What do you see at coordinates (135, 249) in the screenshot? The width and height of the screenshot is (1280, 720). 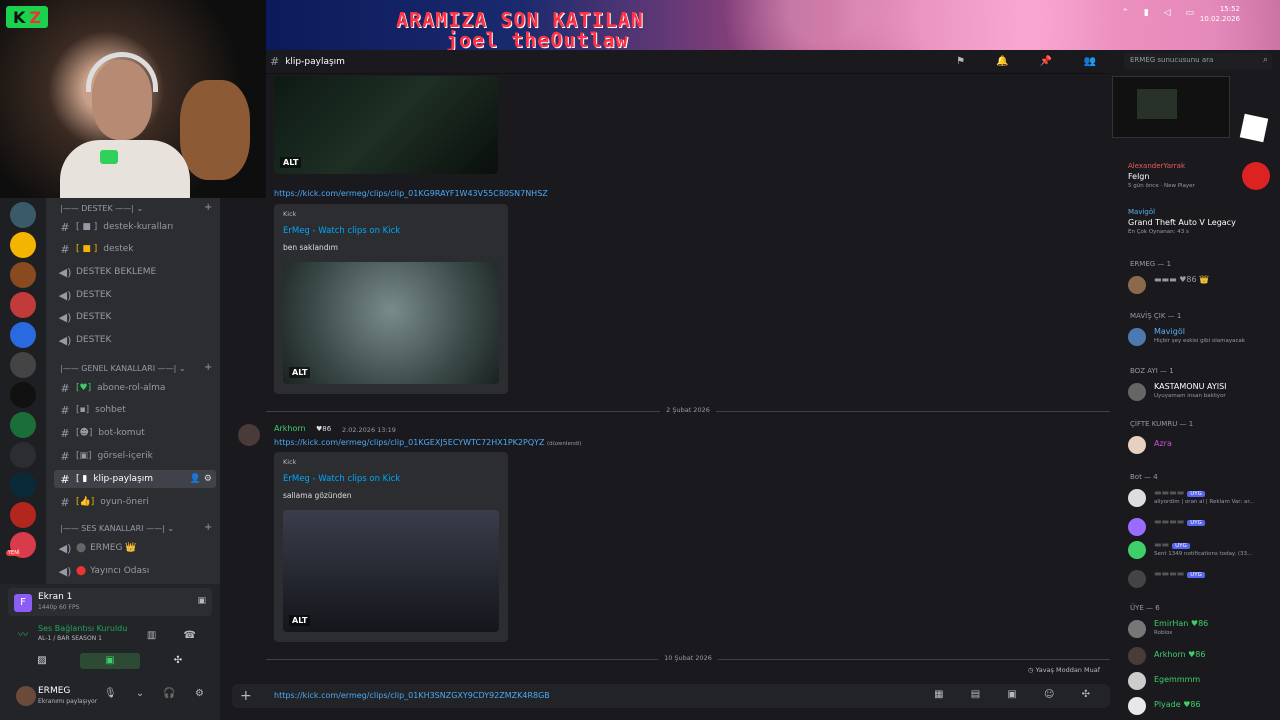 I see `channel-destek: #[ ■ ] destek` at bounding box center [135, 249].